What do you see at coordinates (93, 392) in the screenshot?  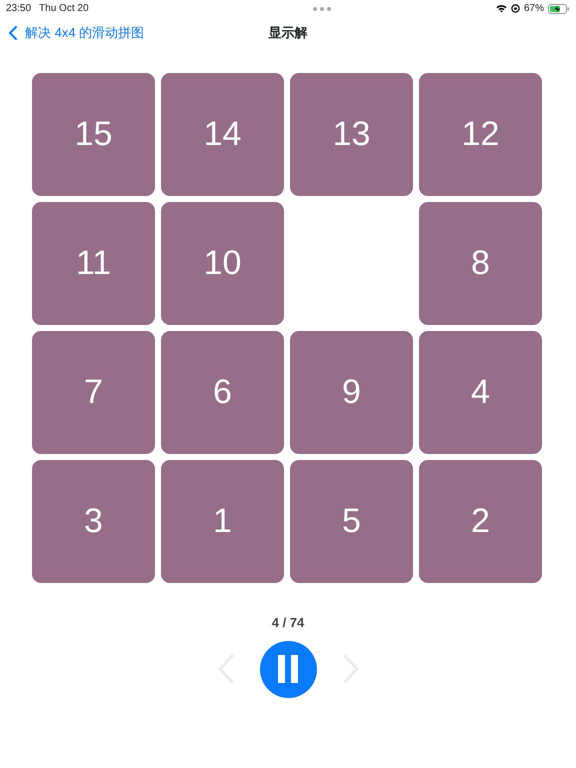 I see `puzzle-tile: 7` at bounding box center [93, 392].